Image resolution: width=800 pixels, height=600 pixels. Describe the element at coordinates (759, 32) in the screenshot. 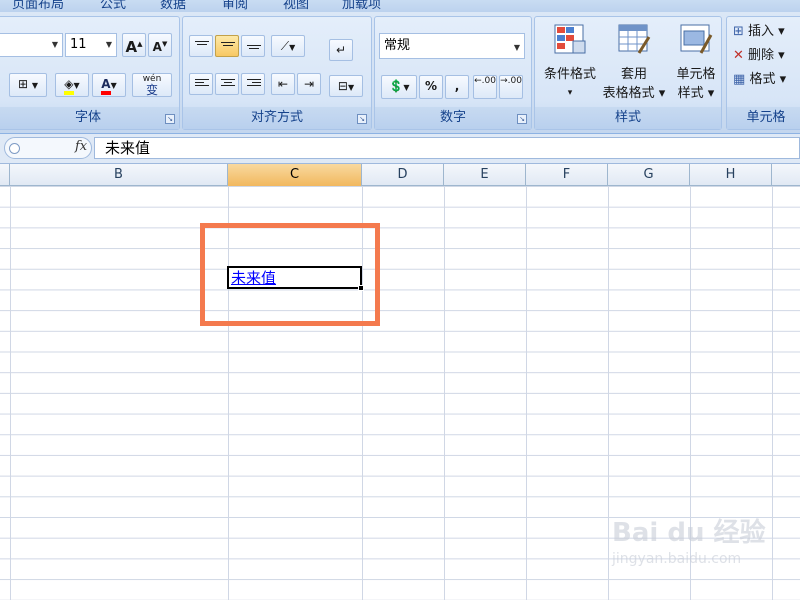

I see `insert-button: ⊞ 插入 ▾` at that location.